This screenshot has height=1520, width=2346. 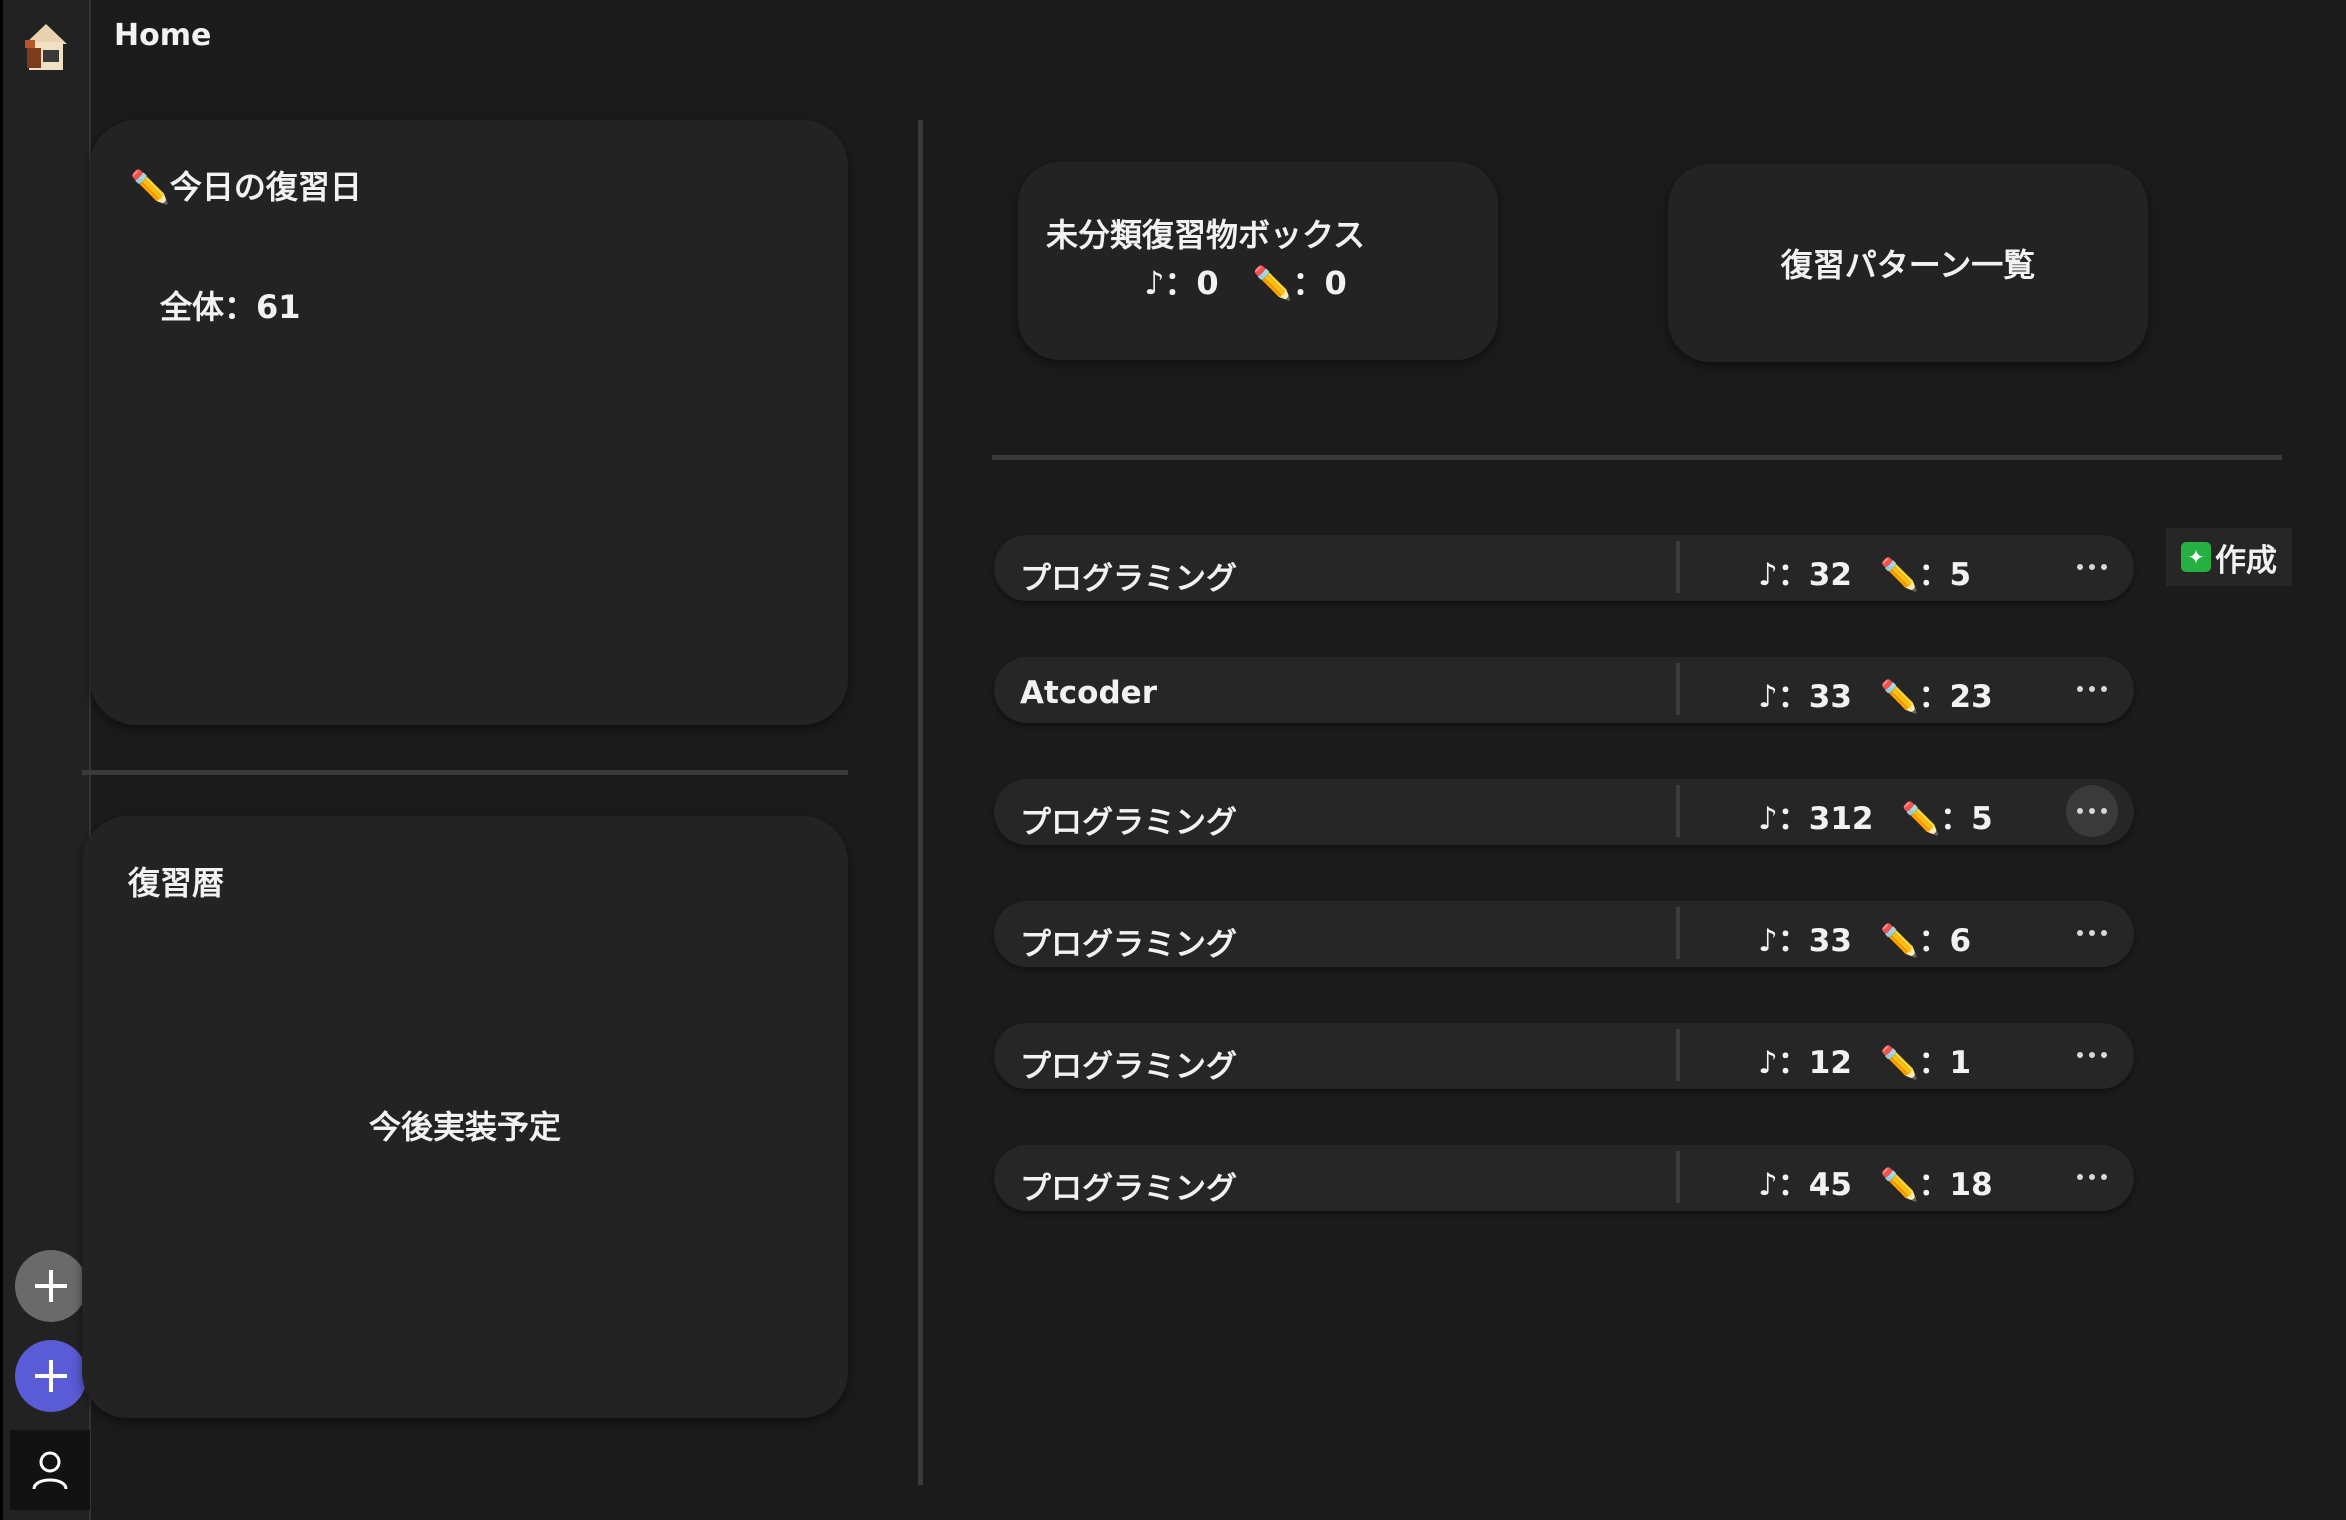 What do you see at coordinates (1875, 815) in the screenshot?
I see `category-counts: ♪：312 ✏️：5` at bounding box center [1875, 815].